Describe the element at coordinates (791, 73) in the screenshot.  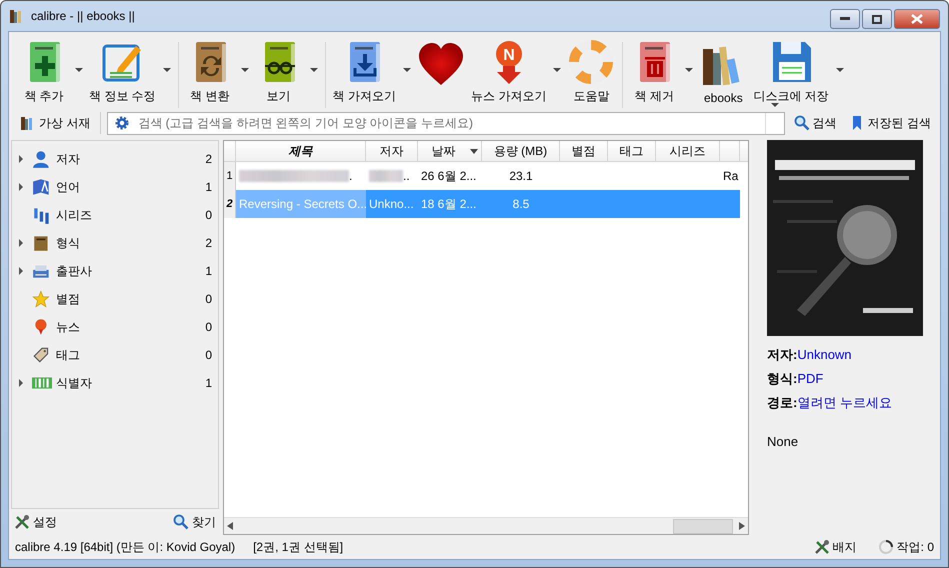
I see `toolbar-button: 디스크에 저장` at that location.